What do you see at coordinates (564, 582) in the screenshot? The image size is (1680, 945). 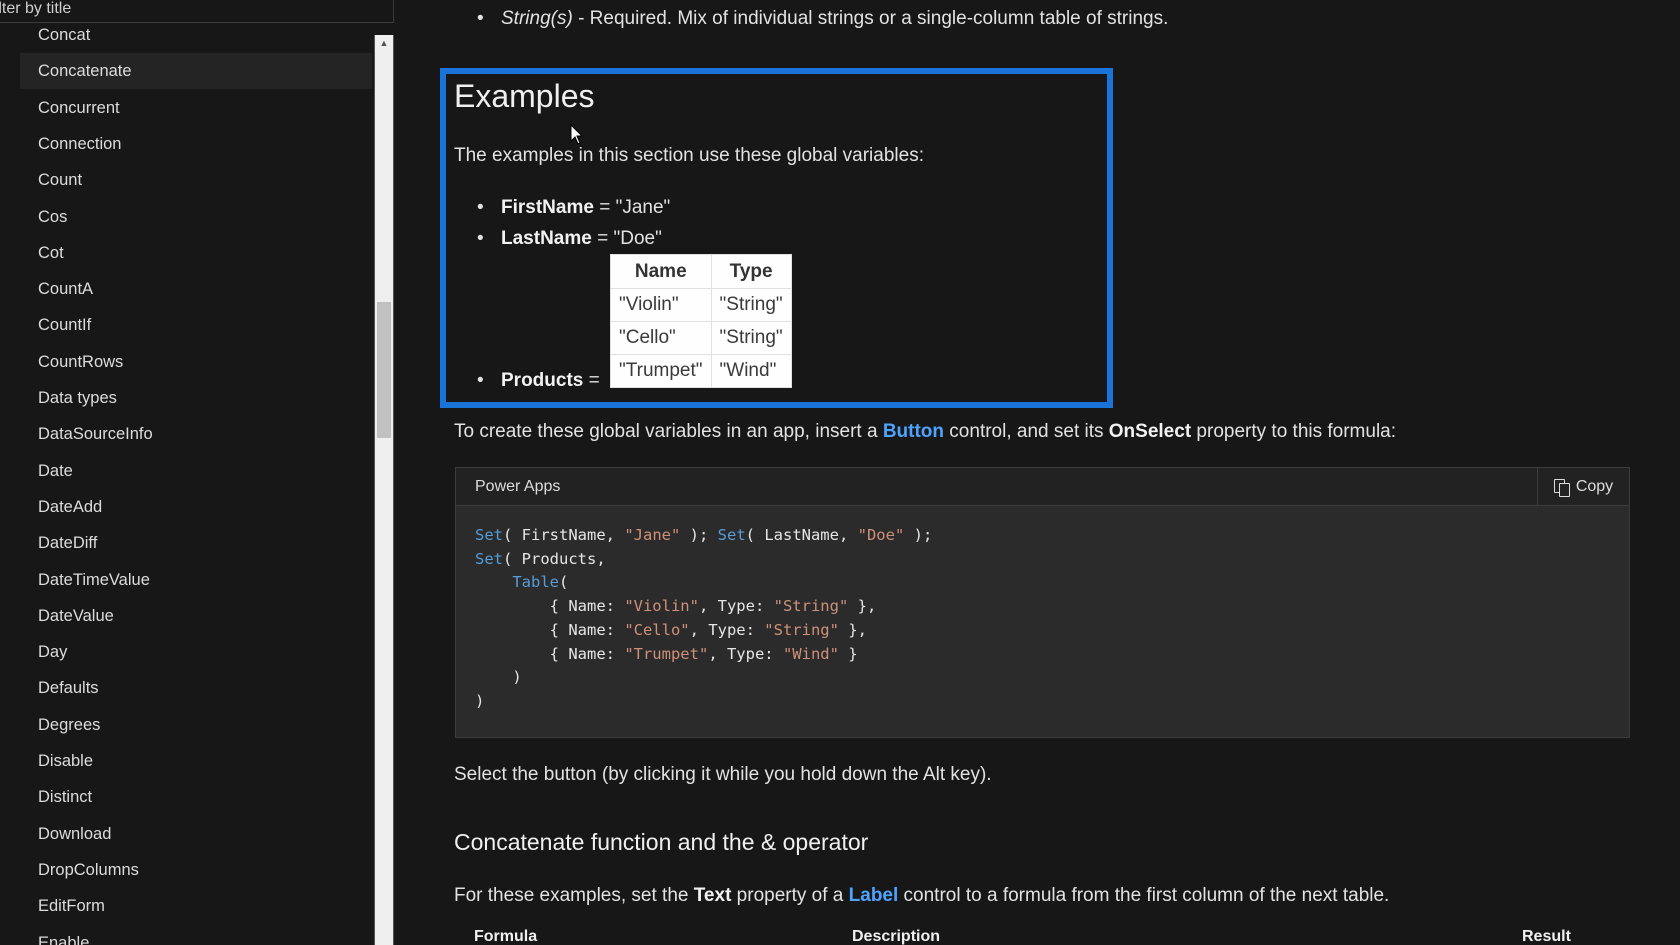 I see `code-text: (` at bounding box center [564, 582].